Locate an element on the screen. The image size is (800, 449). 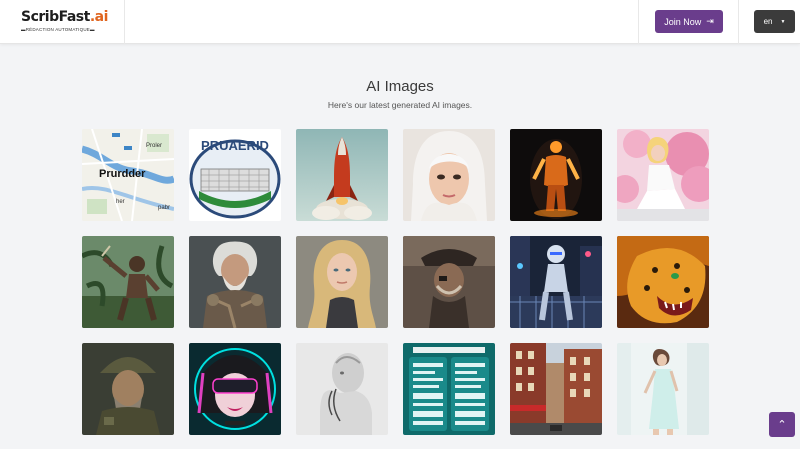
language-select: en ▼ is located at coordinates (774, 21).